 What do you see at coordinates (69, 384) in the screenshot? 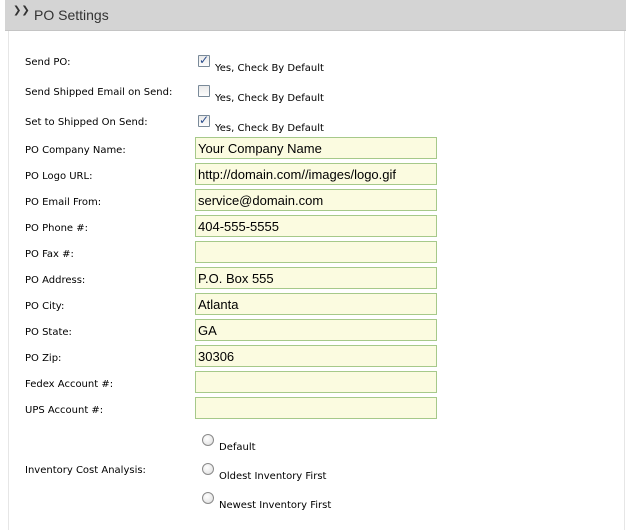
I see `fedex-account-label: Fedex Account #:` at bounding box center [69, 384].